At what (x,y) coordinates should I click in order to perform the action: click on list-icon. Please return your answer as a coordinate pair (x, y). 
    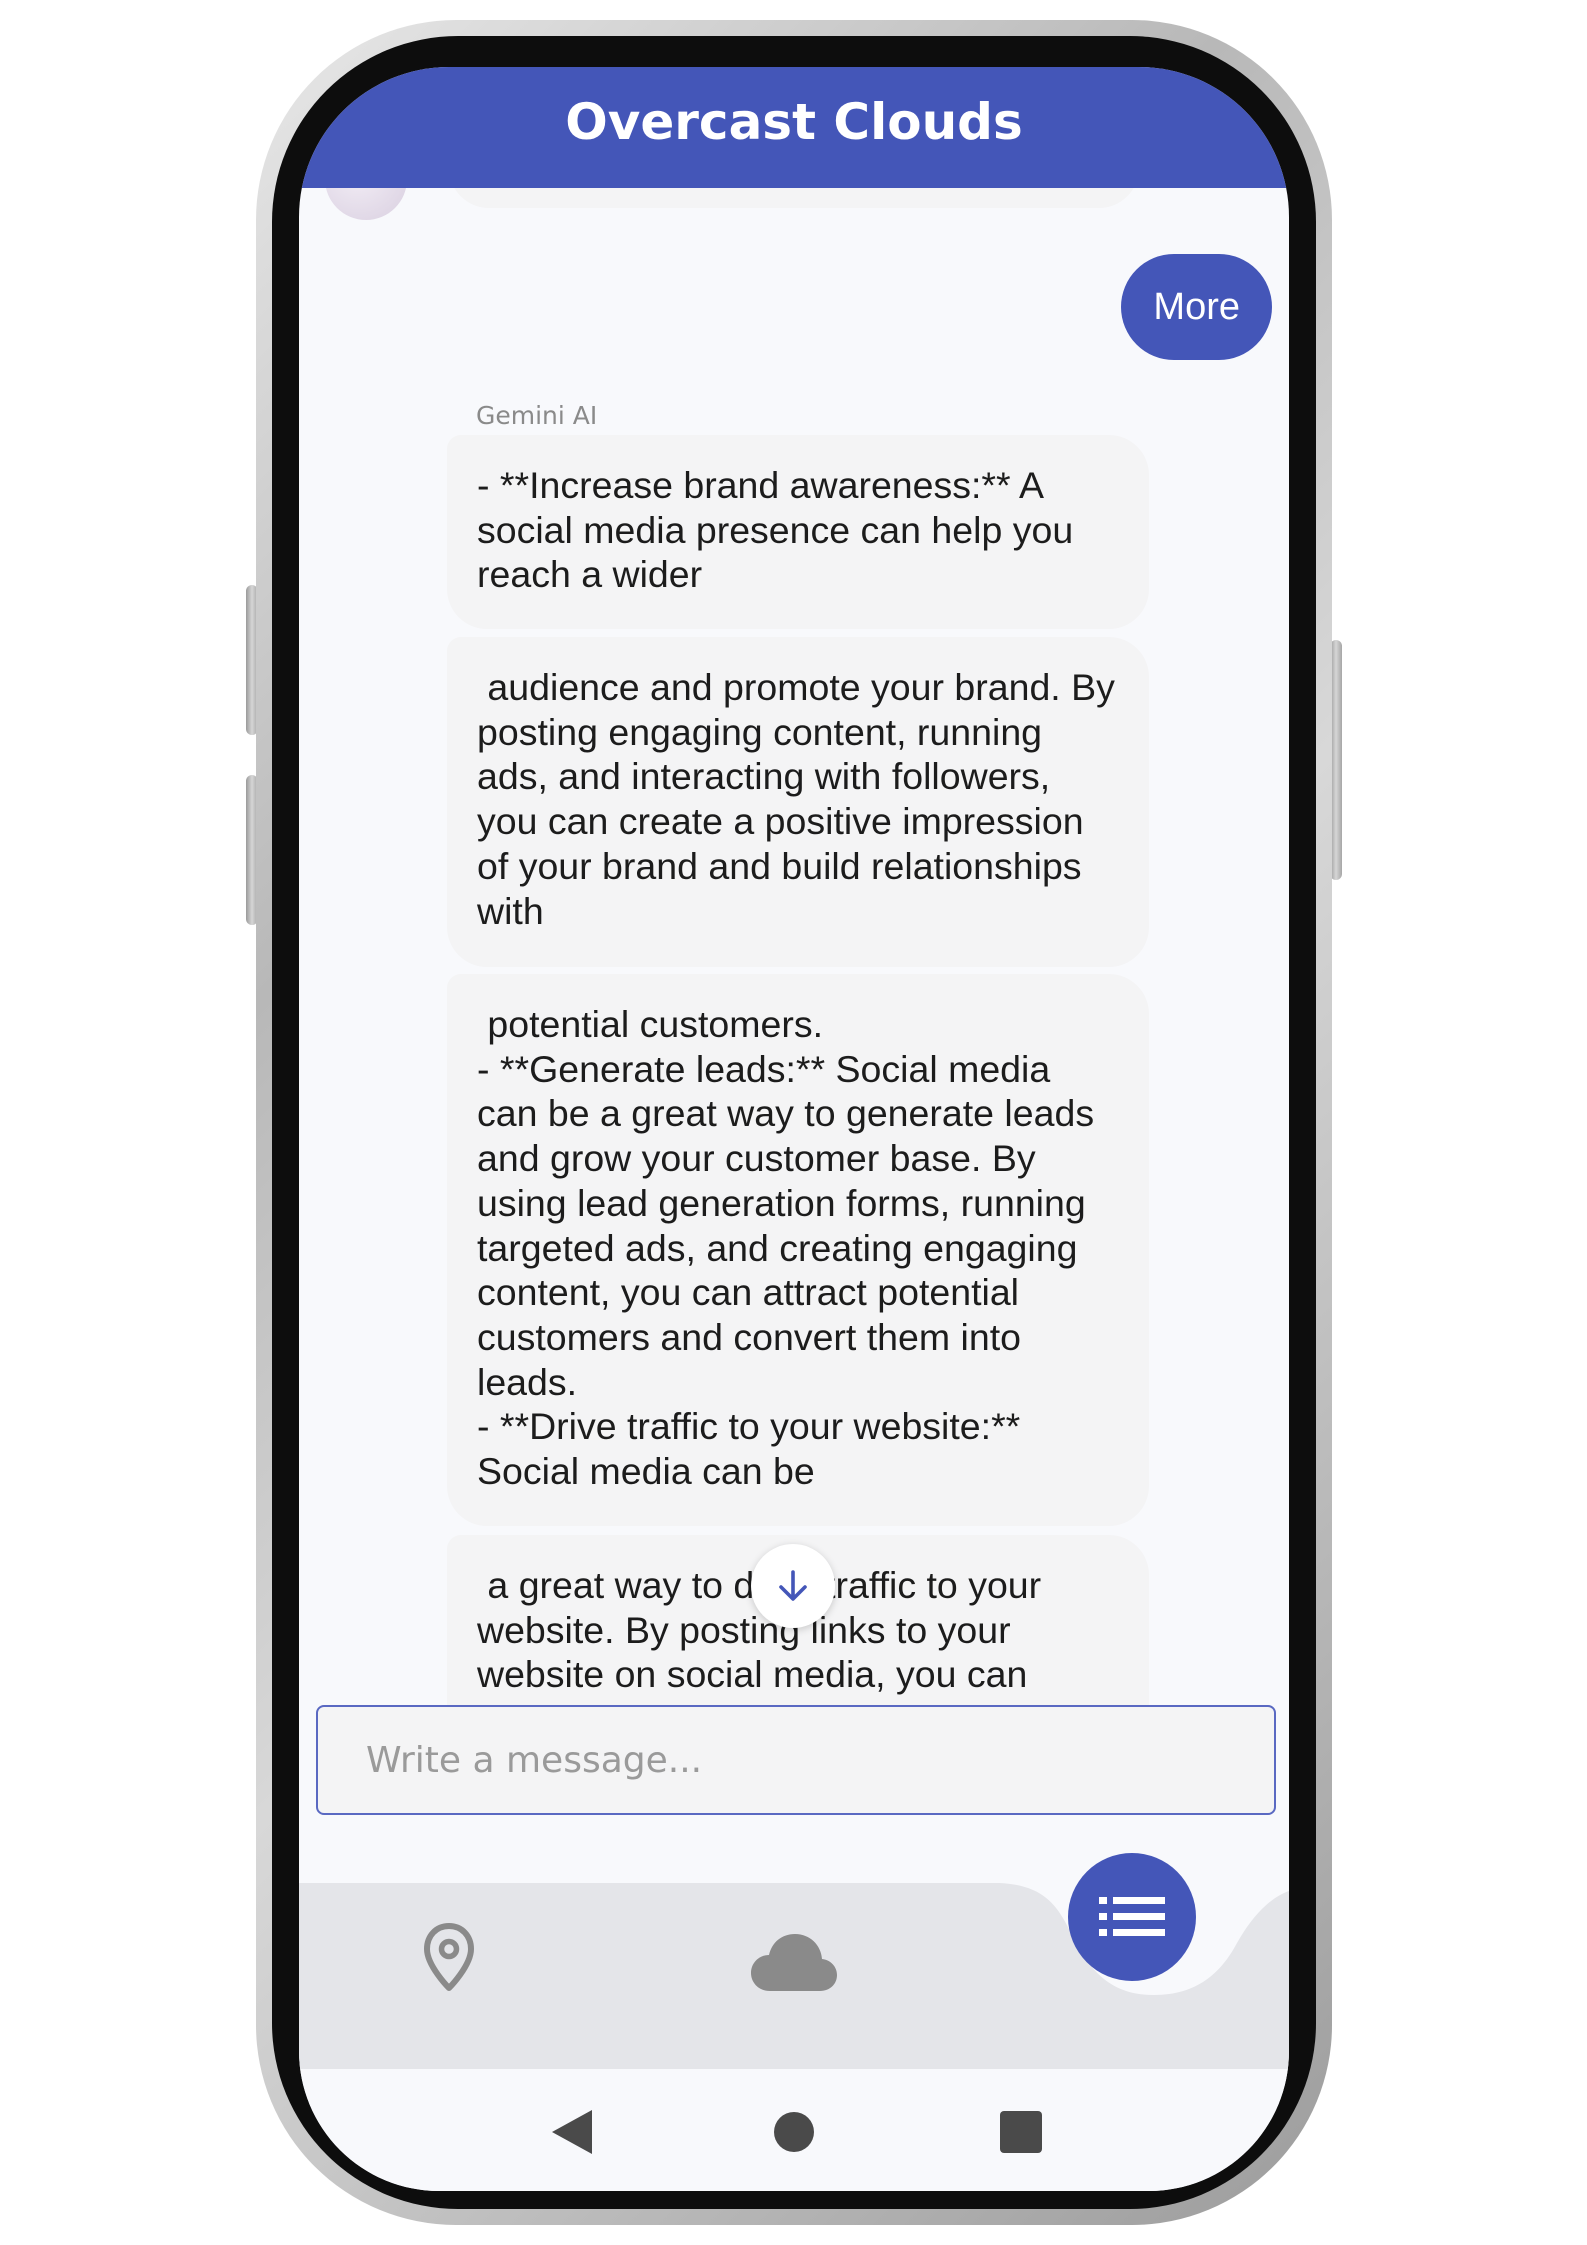
    Looking at the image, I should click on (1132, 1916).